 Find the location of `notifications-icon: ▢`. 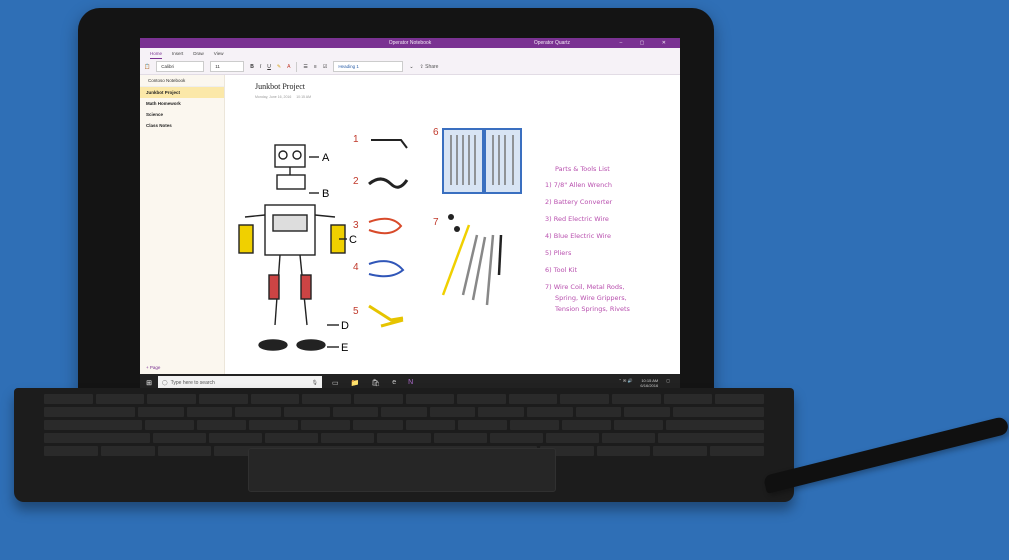

notifications-icon: ▢ is located at coordinates (668, 383).